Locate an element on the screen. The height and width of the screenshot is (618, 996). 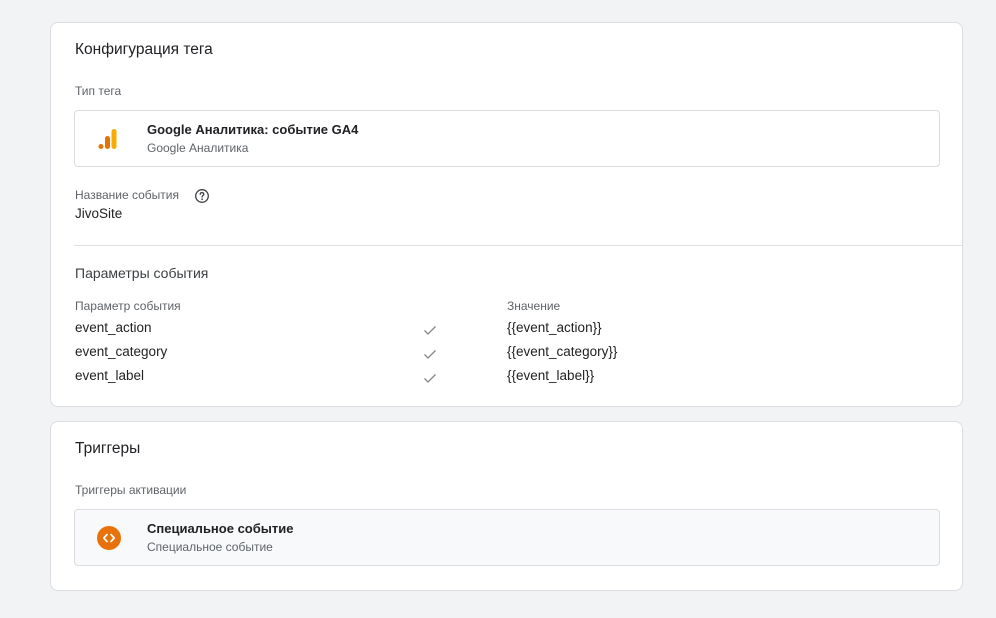
event-name-value: JivoSite is located at coordinates (99, 213).